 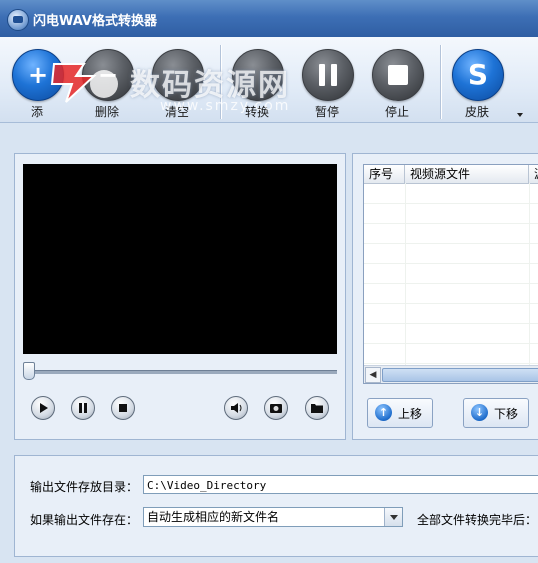 I want to click on column-header-index: 序号, so click(x=384, y=174).